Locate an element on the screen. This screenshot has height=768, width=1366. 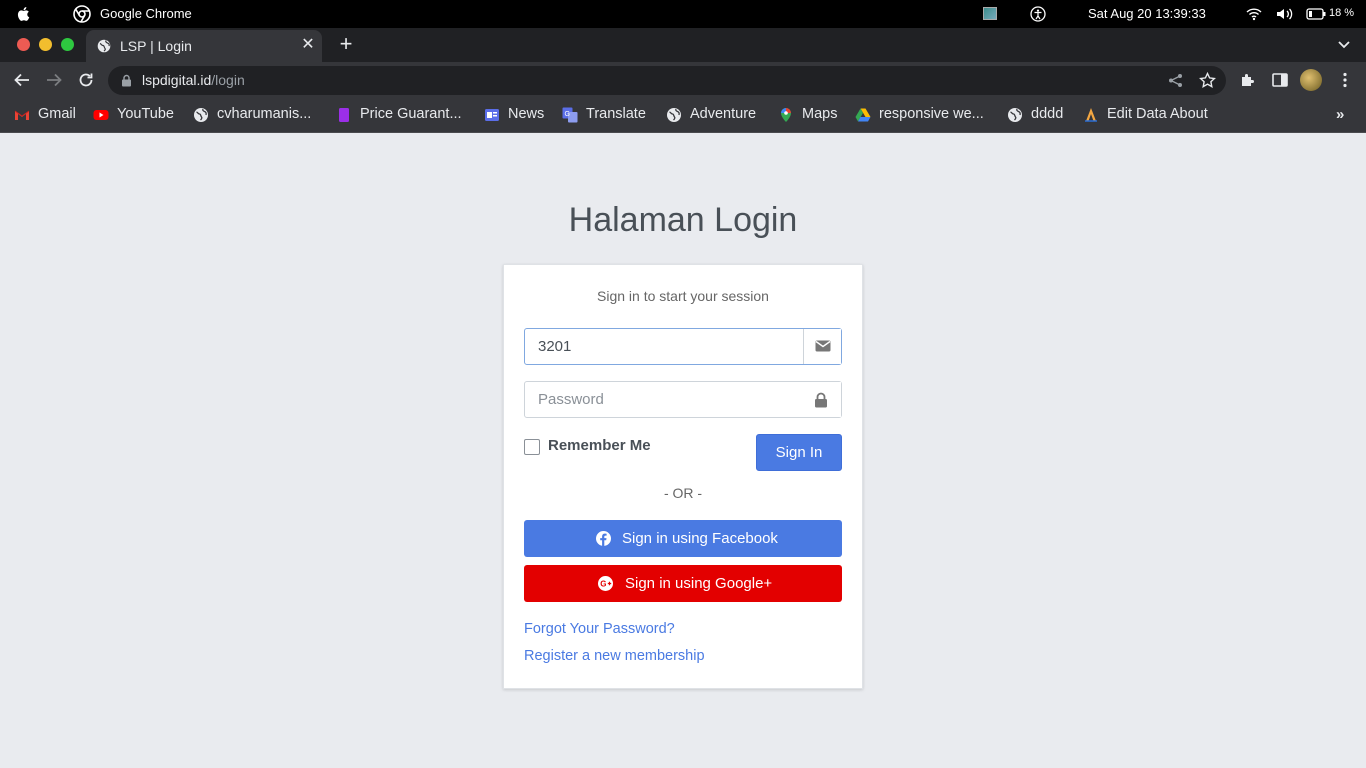
new-tab-button: + is located at coordinates (346, 44).